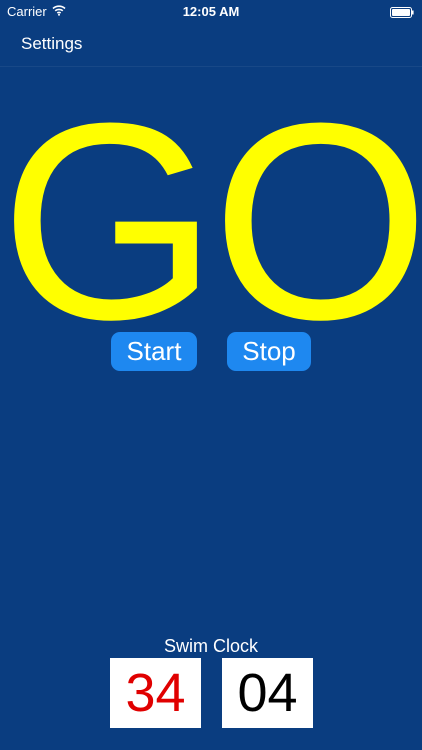 This screenshot has height=750, width=422. What do you see at coordinates (210, 646) in the screenshot?
I see `swim-clock-title: Swim Clock` at bounding box center [210, 646].